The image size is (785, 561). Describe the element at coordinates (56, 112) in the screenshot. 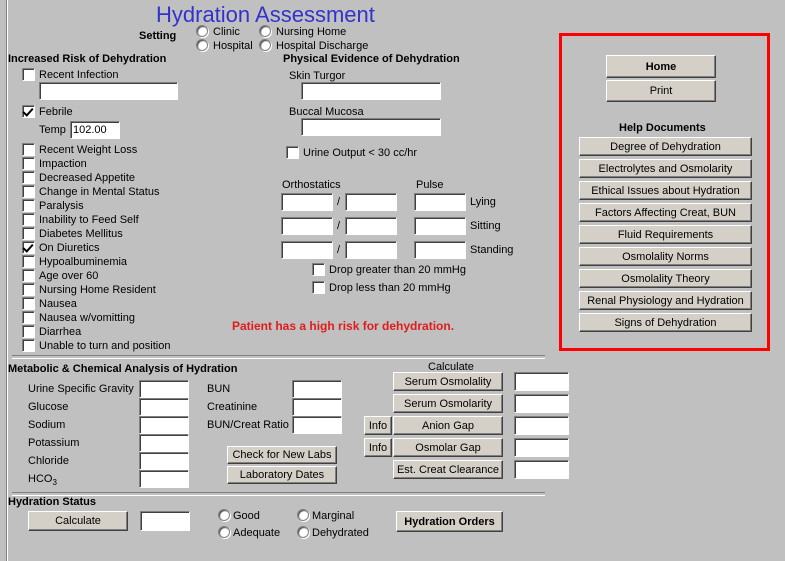

I see `label-febrile: Febrile` at that location.